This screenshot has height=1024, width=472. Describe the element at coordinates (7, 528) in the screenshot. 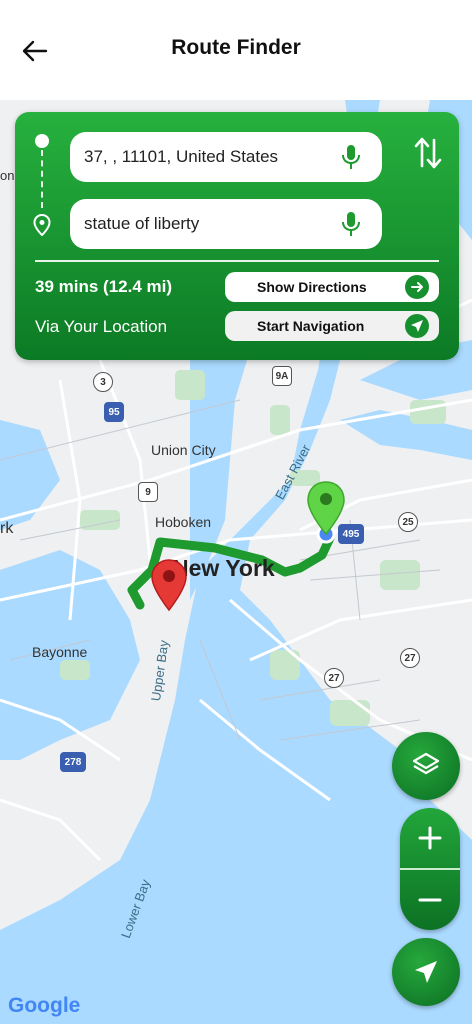

I see `map-label-edge-rk: rk` at that location.